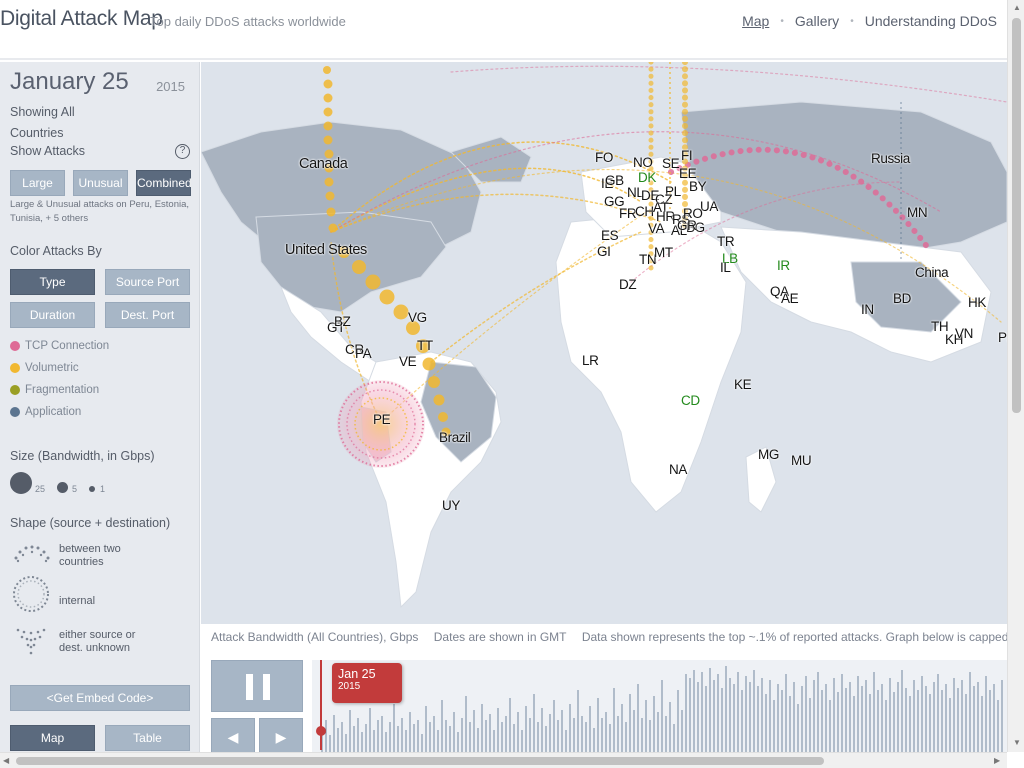 The height and width of the screenshot is (768, 1024). What do you see at coordinates (420, 761) in the screenshot?
I see `horizontal-scroll-thumb` at bounding box center [420, 761].